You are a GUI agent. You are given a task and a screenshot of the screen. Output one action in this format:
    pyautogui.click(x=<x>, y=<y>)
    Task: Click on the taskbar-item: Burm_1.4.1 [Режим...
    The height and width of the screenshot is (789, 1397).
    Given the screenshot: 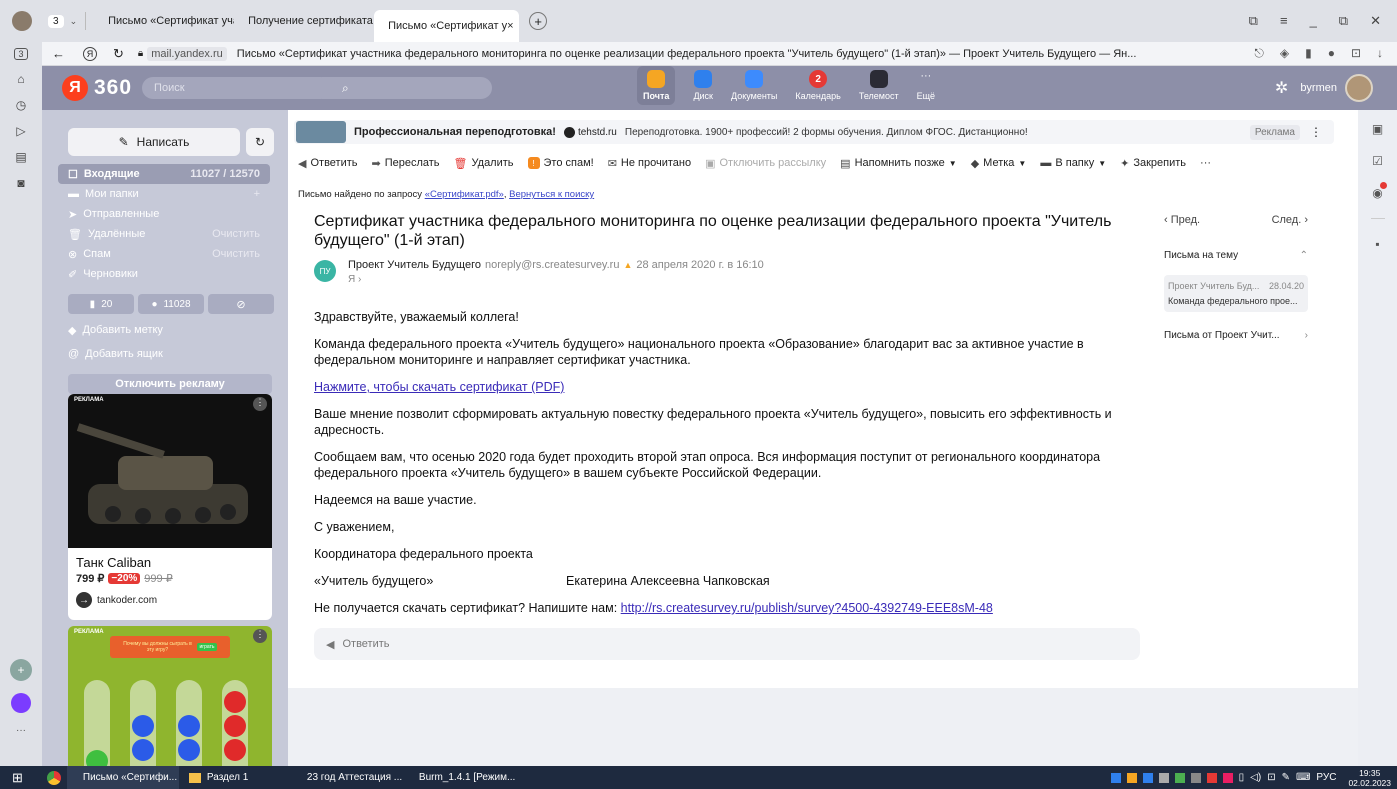 What is the action you would take?
    pyautogui.click(x=459, y=777)
    